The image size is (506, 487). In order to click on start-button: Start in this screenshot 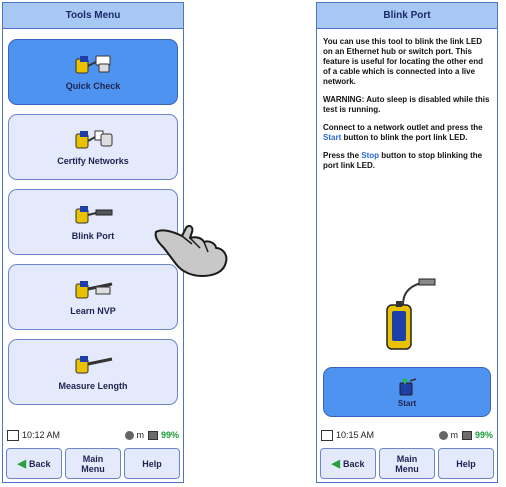, I will do `click(407, 392)`.